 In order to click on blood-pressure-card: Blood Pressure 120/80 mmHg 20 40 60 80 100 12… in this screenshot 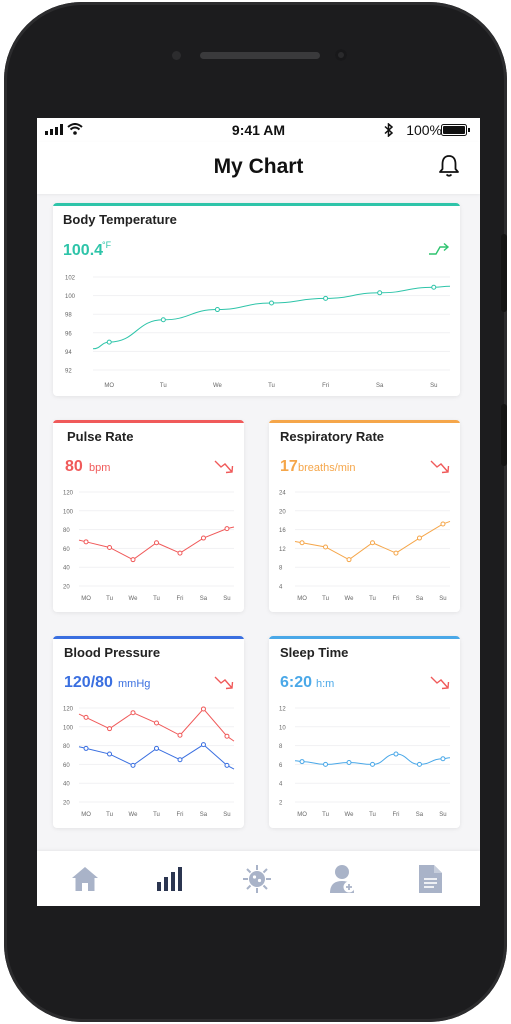, I will do `click(148, 732)`.